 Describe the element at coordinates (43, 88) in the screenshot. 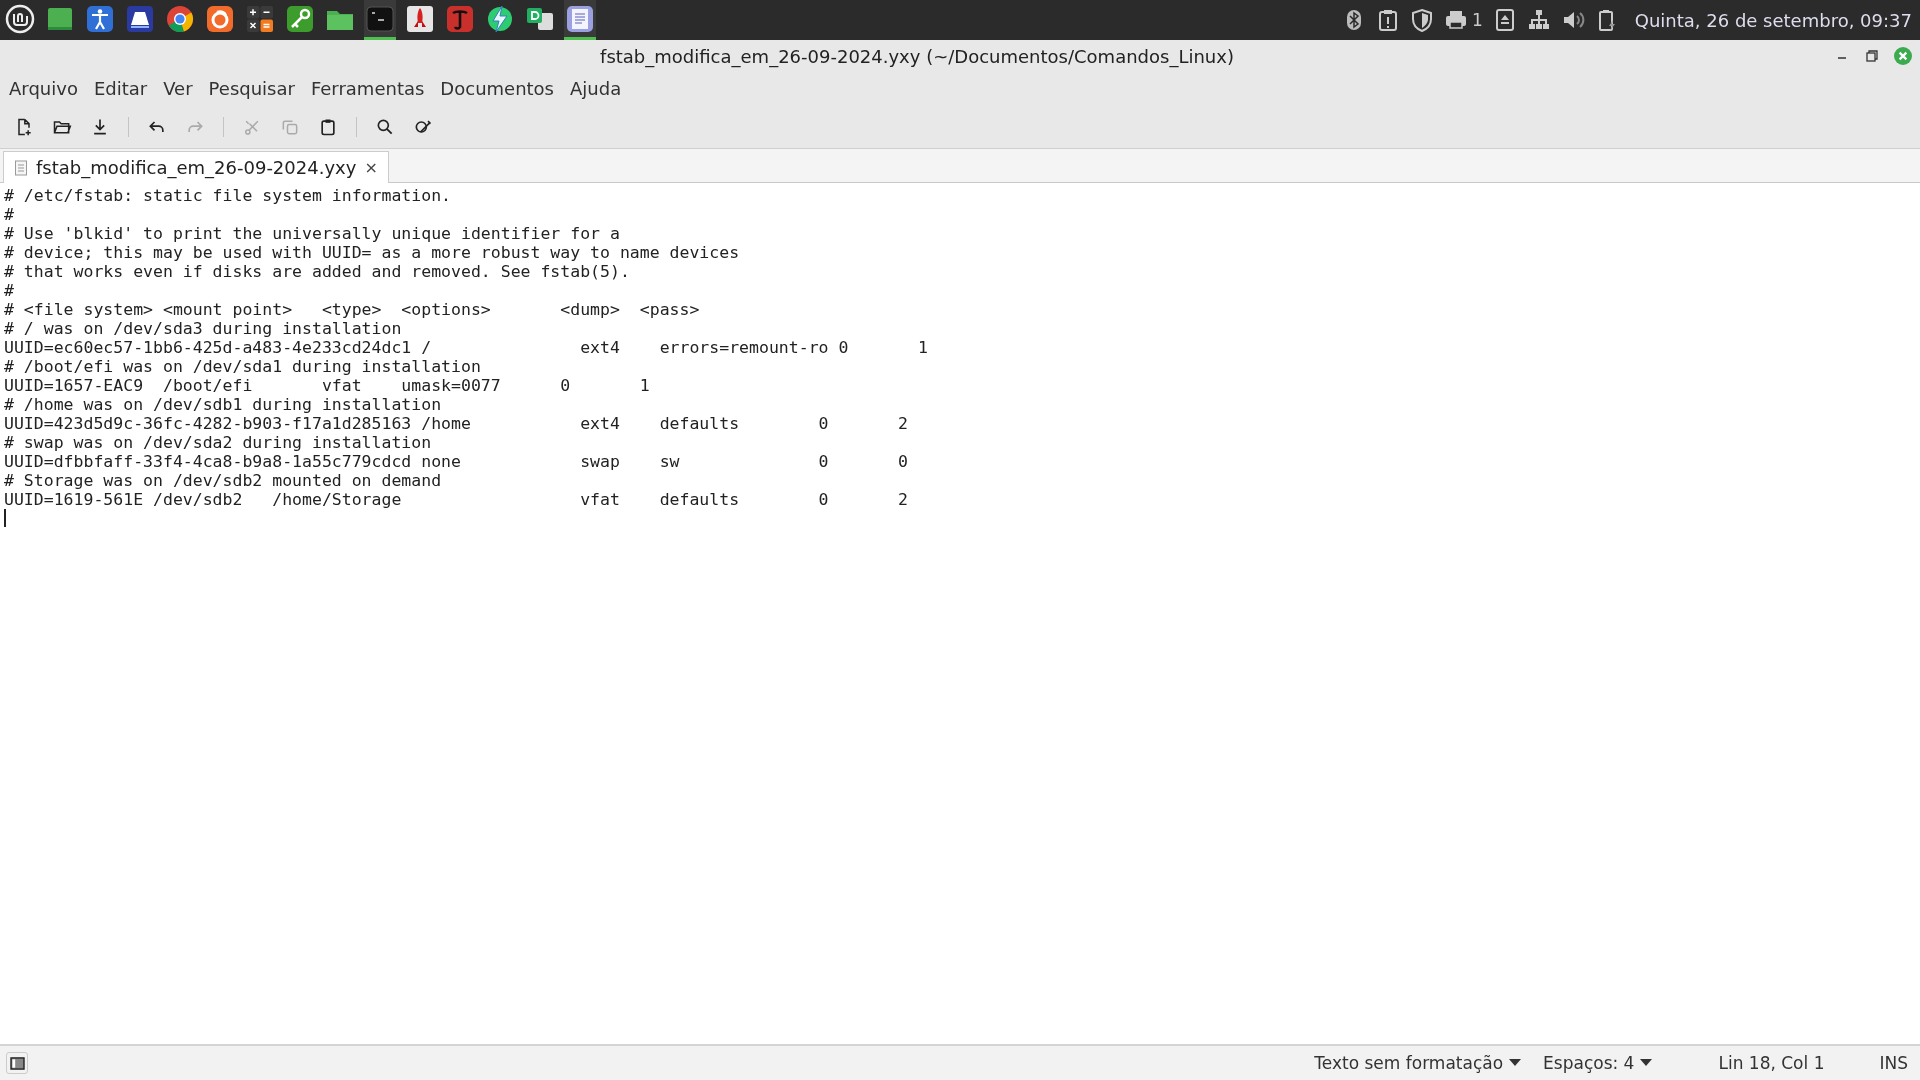

I see `menu-item: Arquivo` at that location.